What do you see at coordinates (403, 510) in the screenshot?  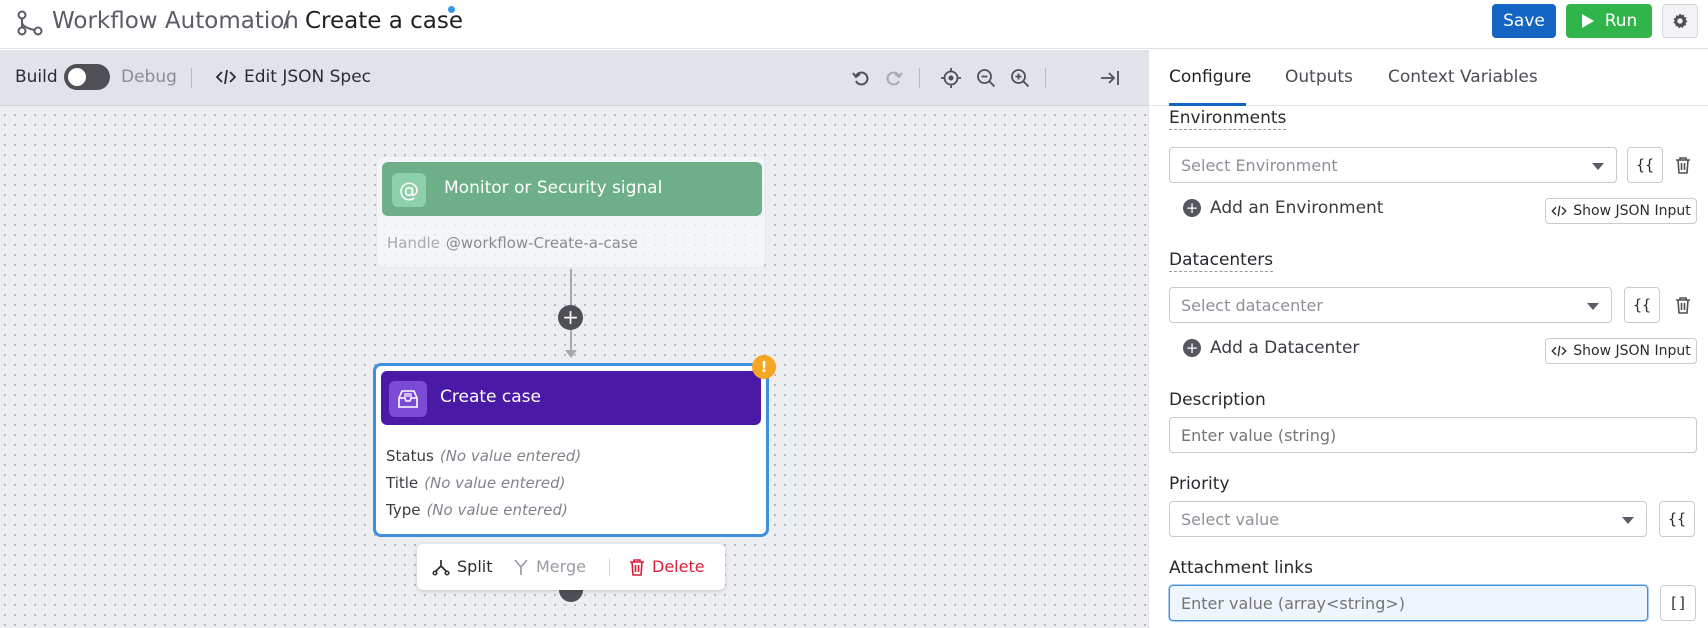 I see `node-field-label: Type` at bounding box center [403, 510].